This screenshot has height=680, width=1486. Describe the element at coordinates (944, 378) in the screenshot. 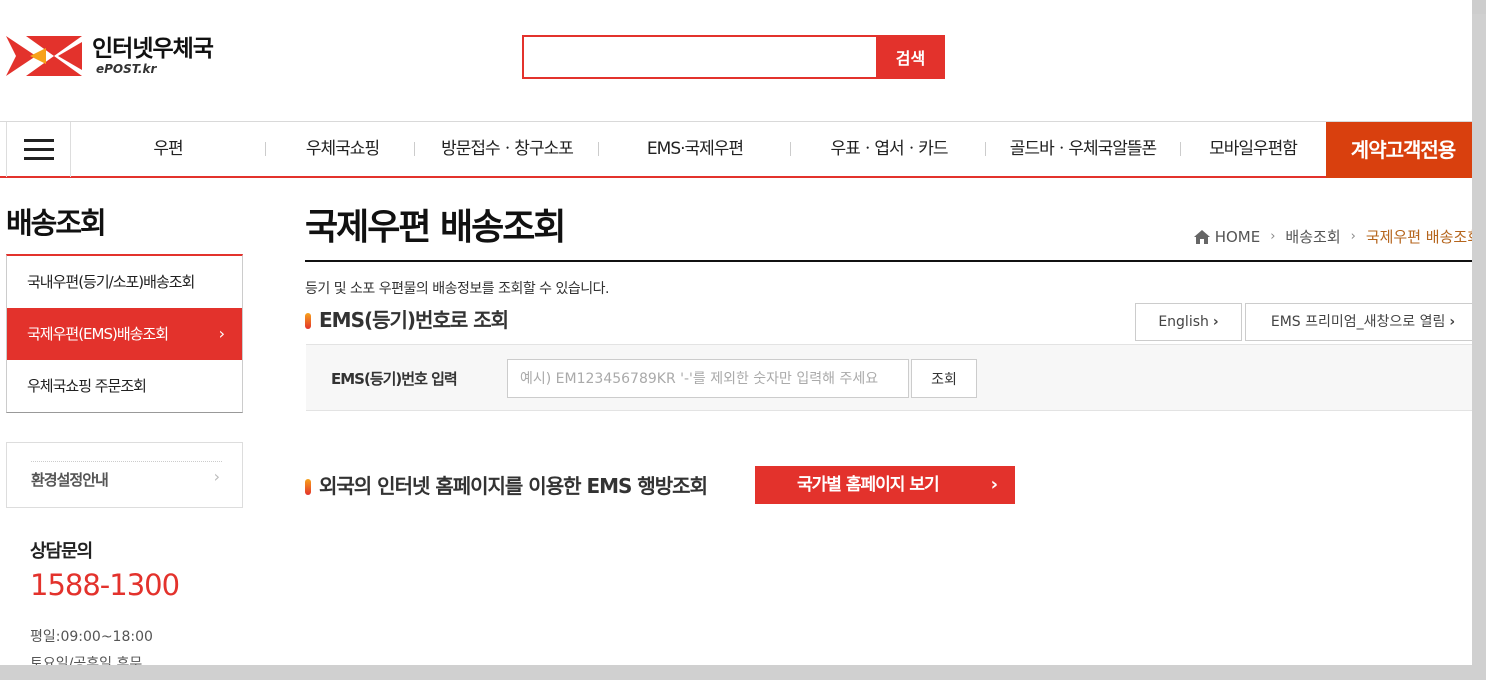

I see `lookup-button: 조회` at that location.